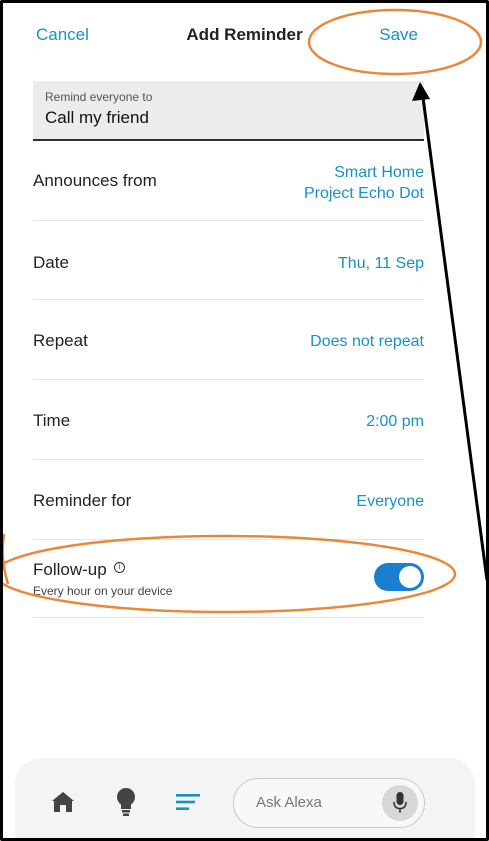 This screenshot has height=841, width=489. I want to click on date-value: Thu, 11 Sep, so click(381, 263).